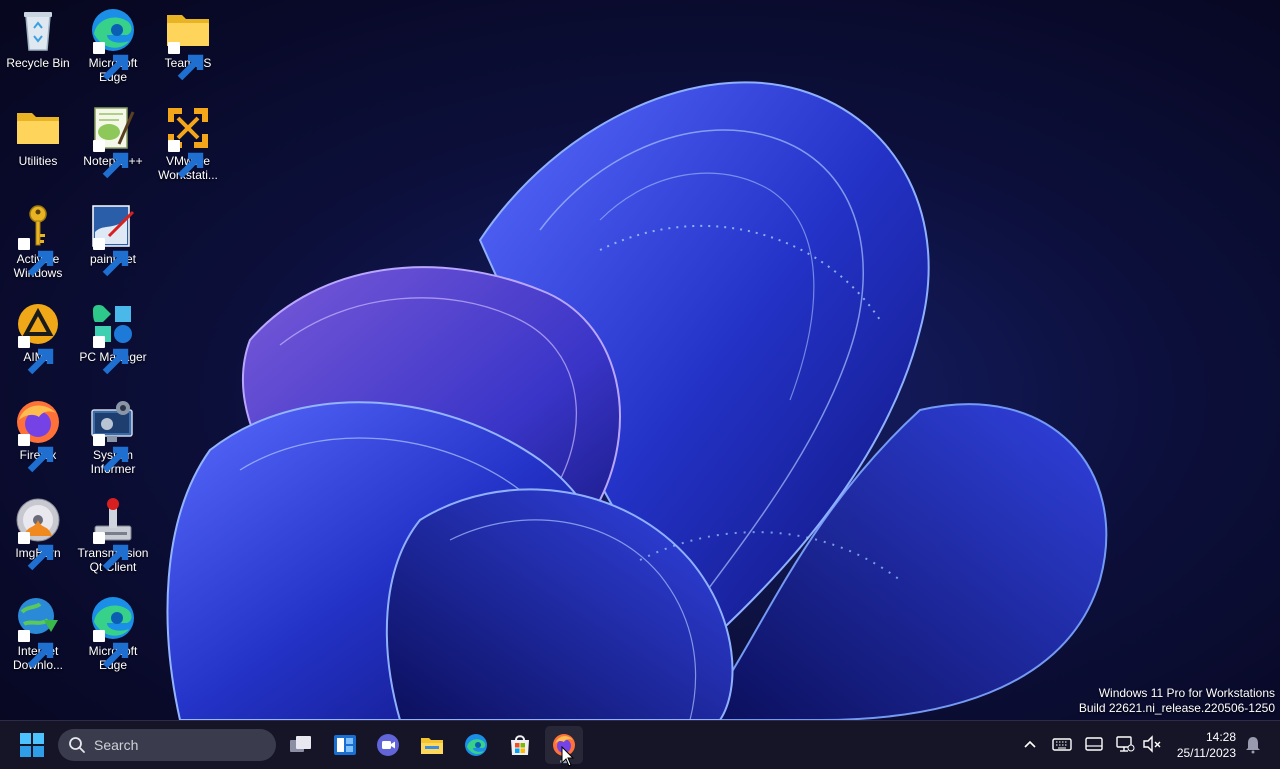 The height and width of the screenshot is (769, 1280). I want to click on transmission-icon, so click(113, 533).